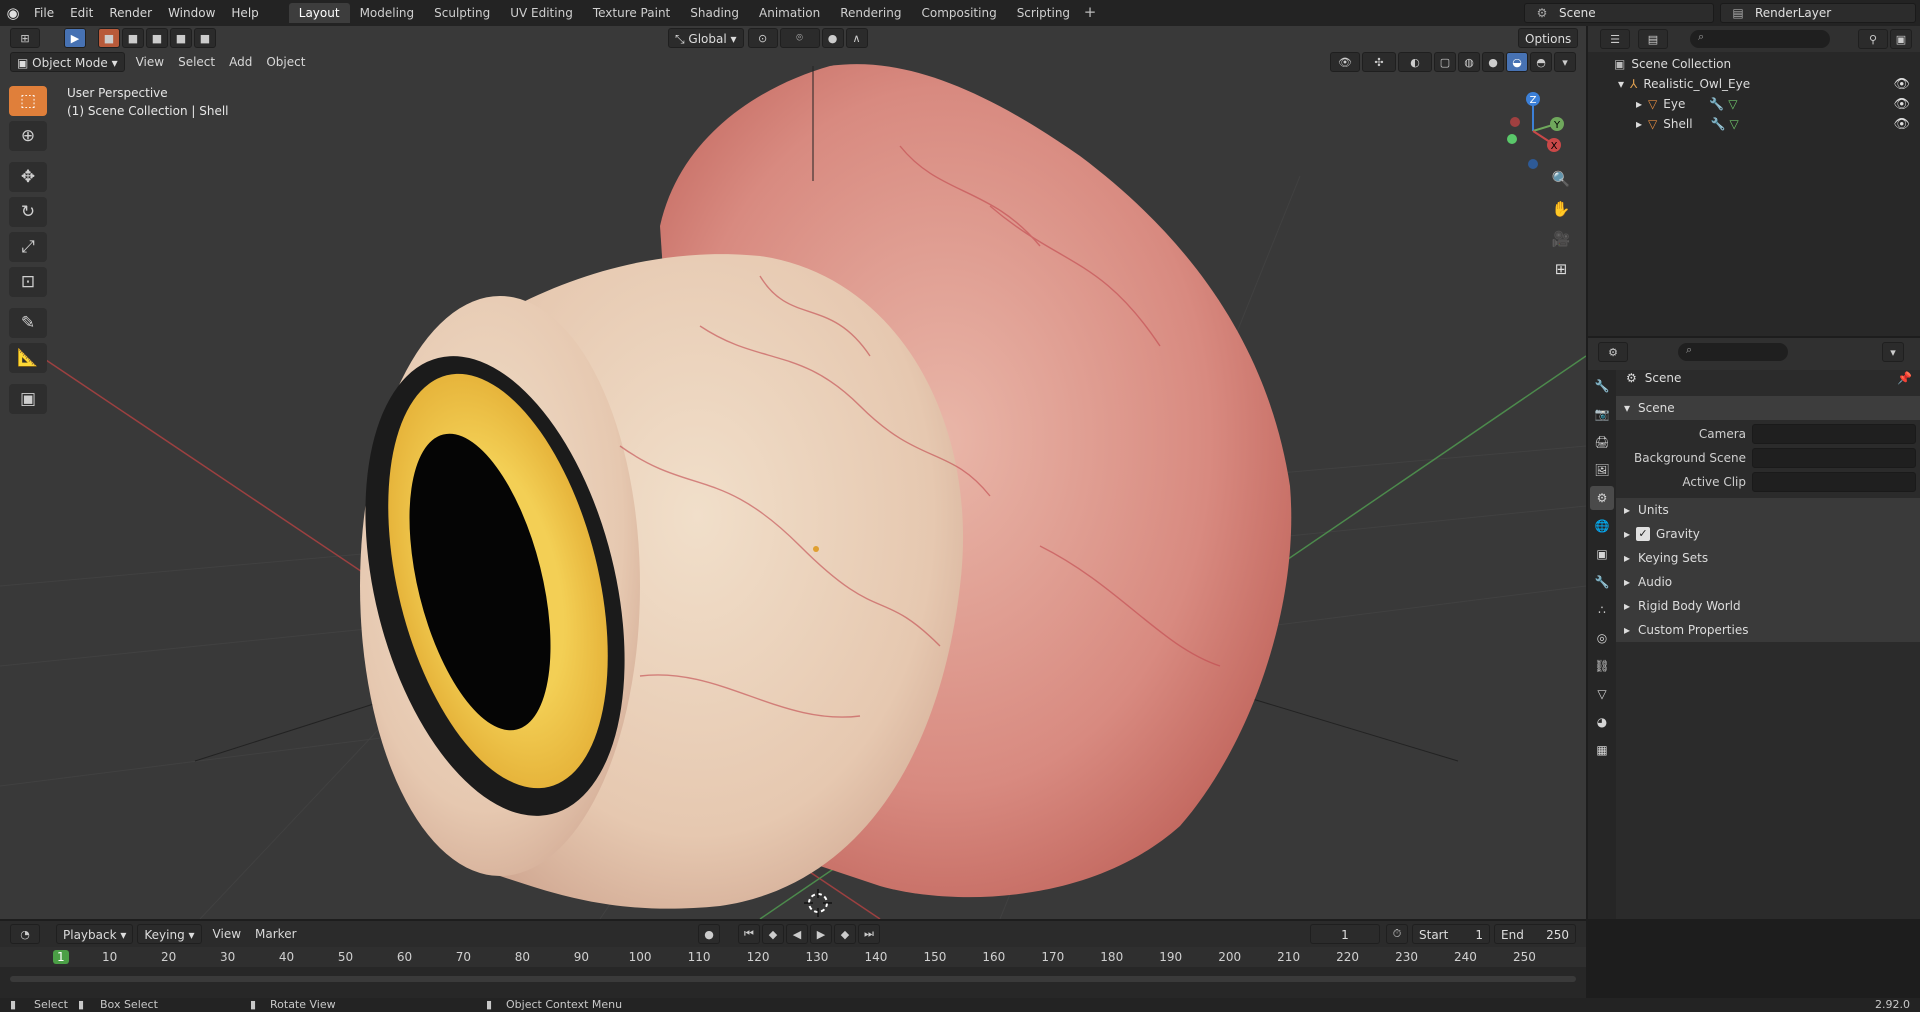  Describe the element at coordinates (1733, 352) in the screenshot. I see `properties-search-input: ⌕` at that location.